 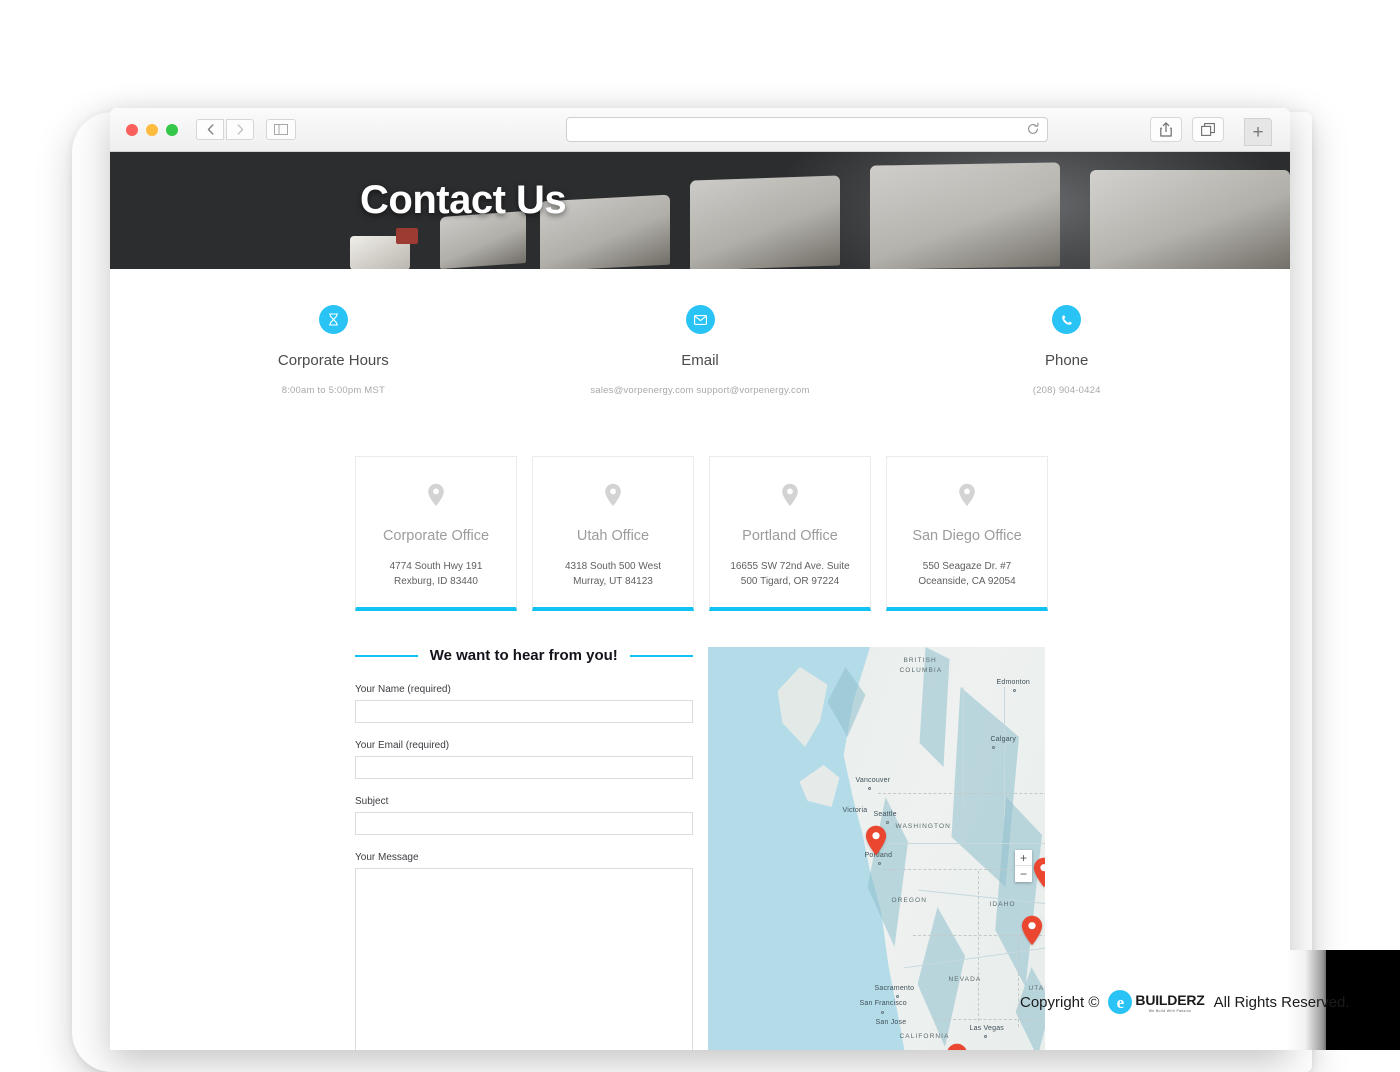 I want to click on reload-icon, so click(x=1033, y=129).